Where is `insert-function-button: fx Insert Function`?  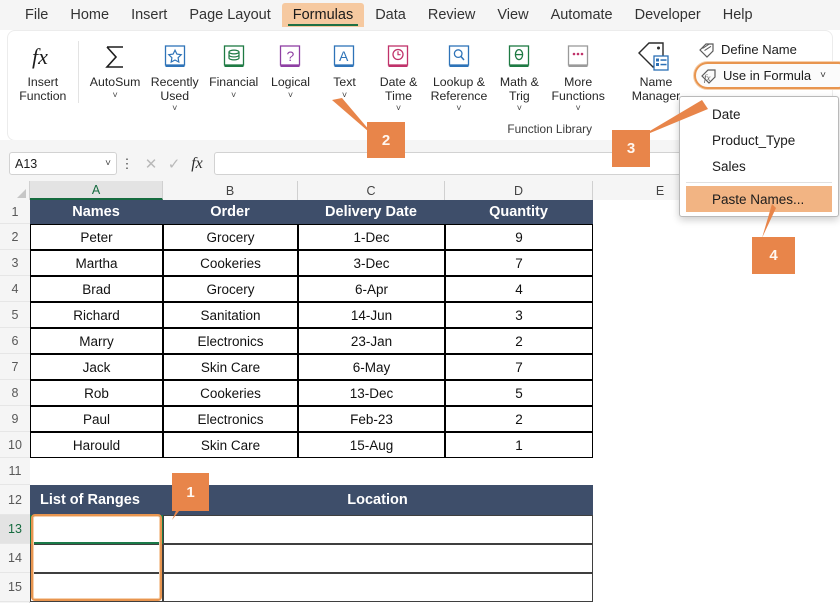
insert-function-button: fx Insert Function is located at coordinates (43, 70).